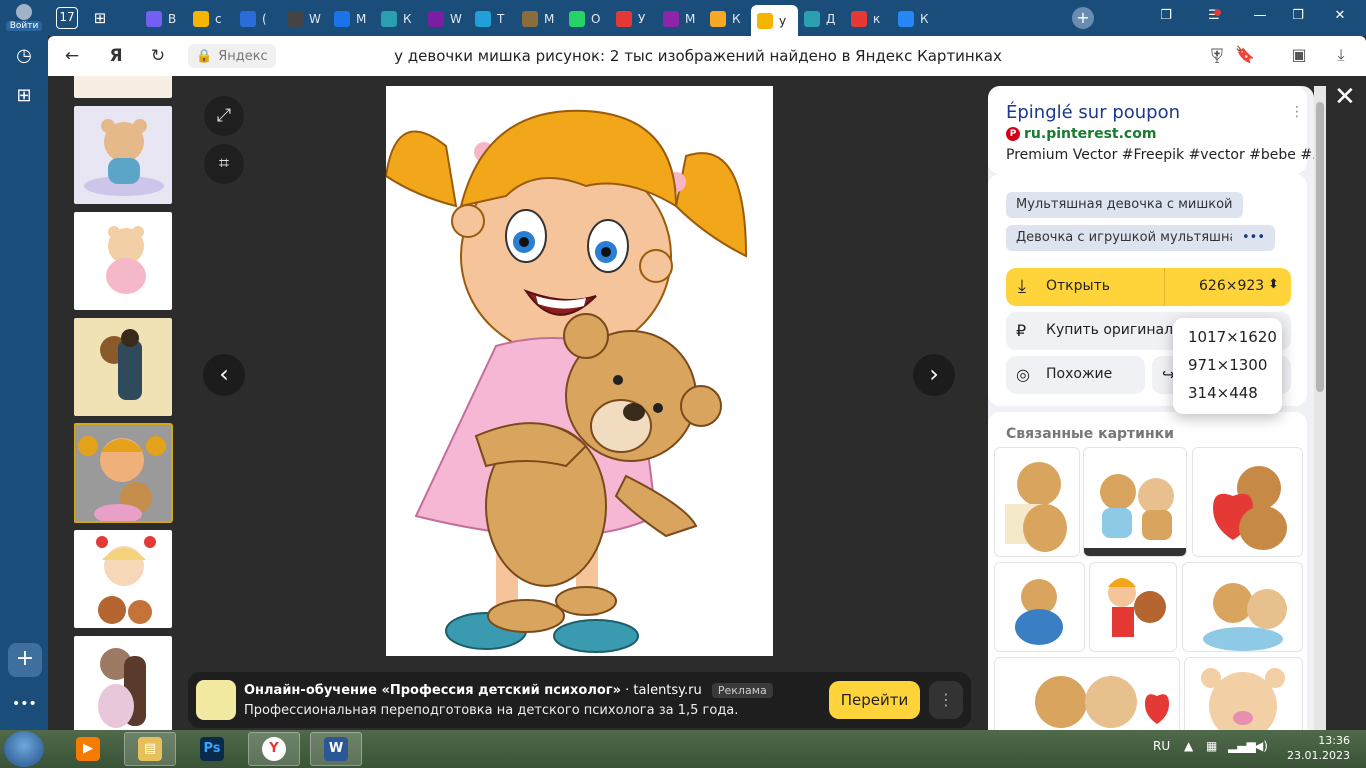 This screenshot has height=768, width=1366. What do you see at coordinates (1231, 286) in the screenshot?
I see `size-select: 626×923` at bounding box center [1231, 286].